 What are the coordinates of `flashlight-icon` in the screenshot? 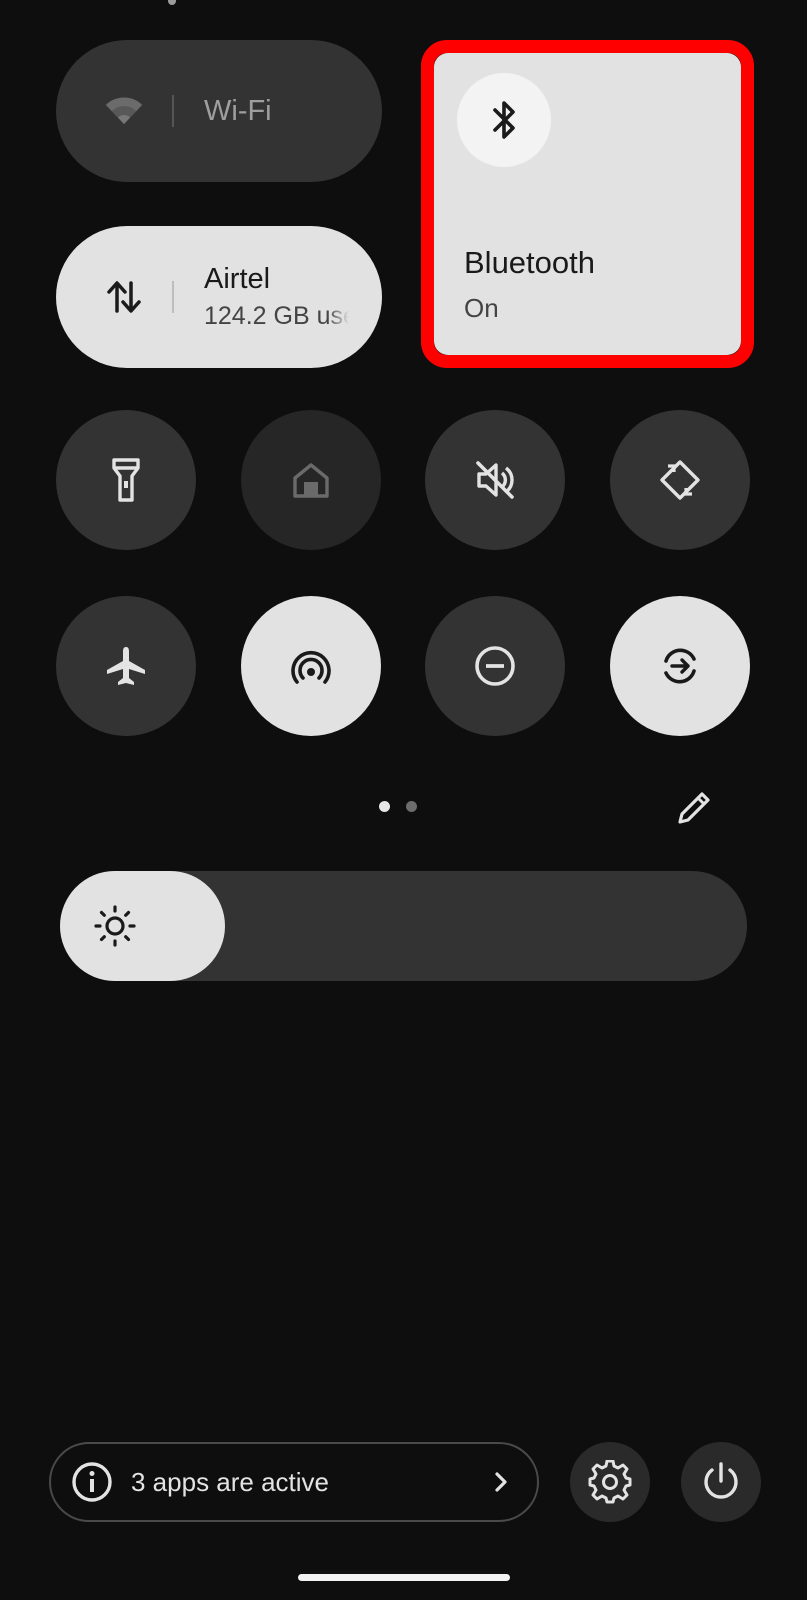 It's located at (126, 480).